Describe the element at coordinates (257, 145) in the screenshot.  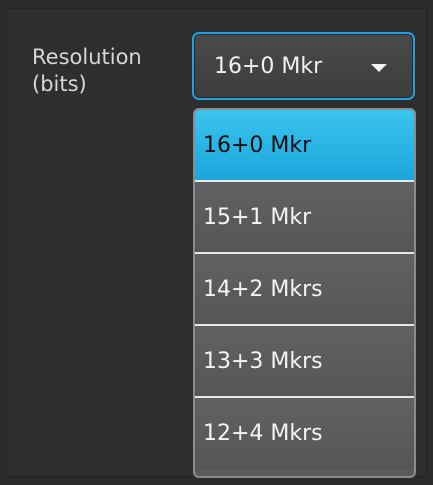
I see `option-label: 16+0 Mkr` at that location.